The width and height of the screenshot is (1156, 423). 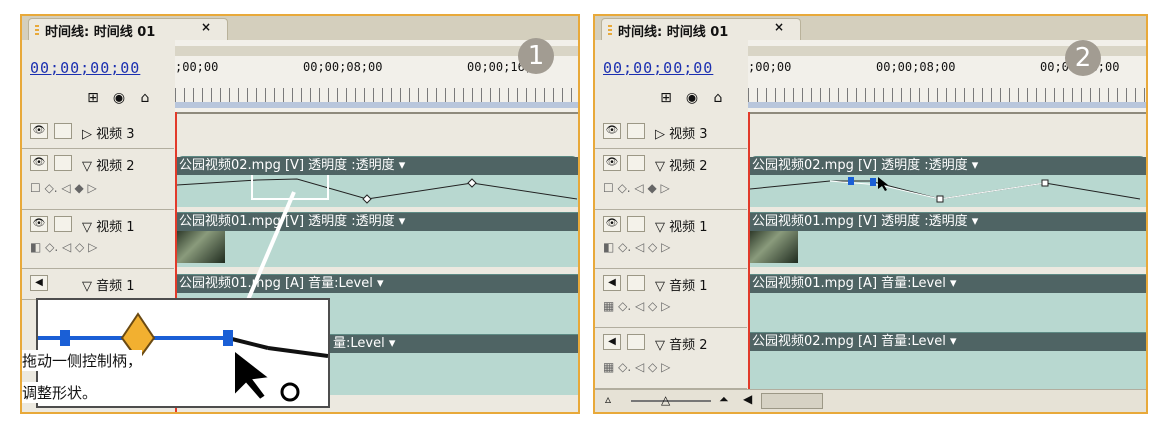 What do you see at coordinates (948, 342) in the screenshot?
I see `clip-label: 公园视频02.mpg [A] 音量:Level ▾` at bounding box center [948, 342].